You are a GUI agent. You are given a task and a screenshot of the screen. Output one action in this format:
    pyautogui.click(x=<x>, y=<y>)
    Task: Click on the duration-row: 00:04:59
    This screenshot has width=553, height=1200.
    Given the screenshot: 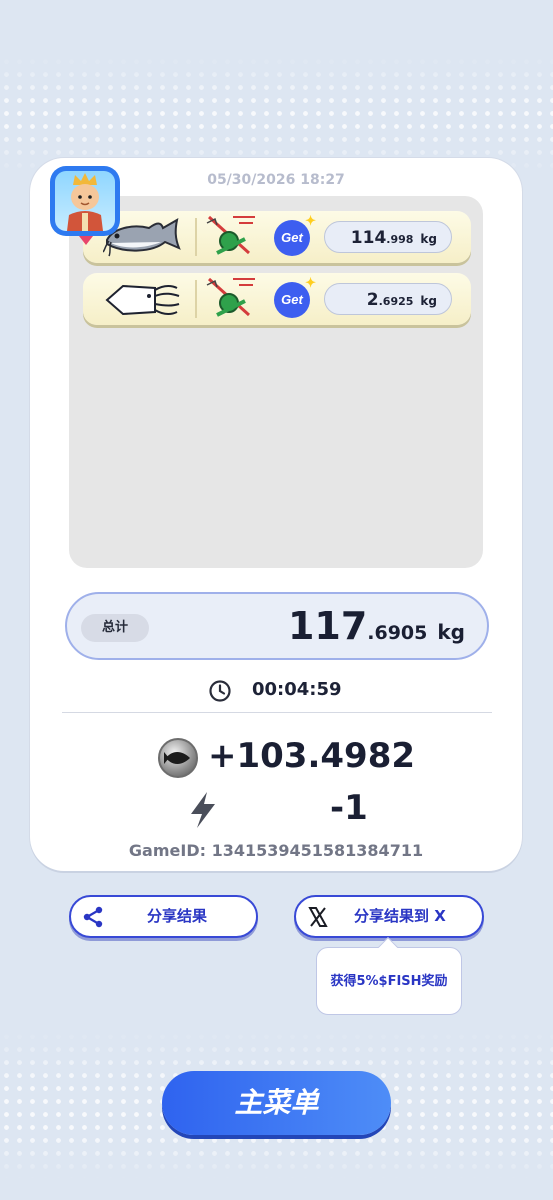 What is the action you would take?
    pyautogui.click(x=276, y=691)
    